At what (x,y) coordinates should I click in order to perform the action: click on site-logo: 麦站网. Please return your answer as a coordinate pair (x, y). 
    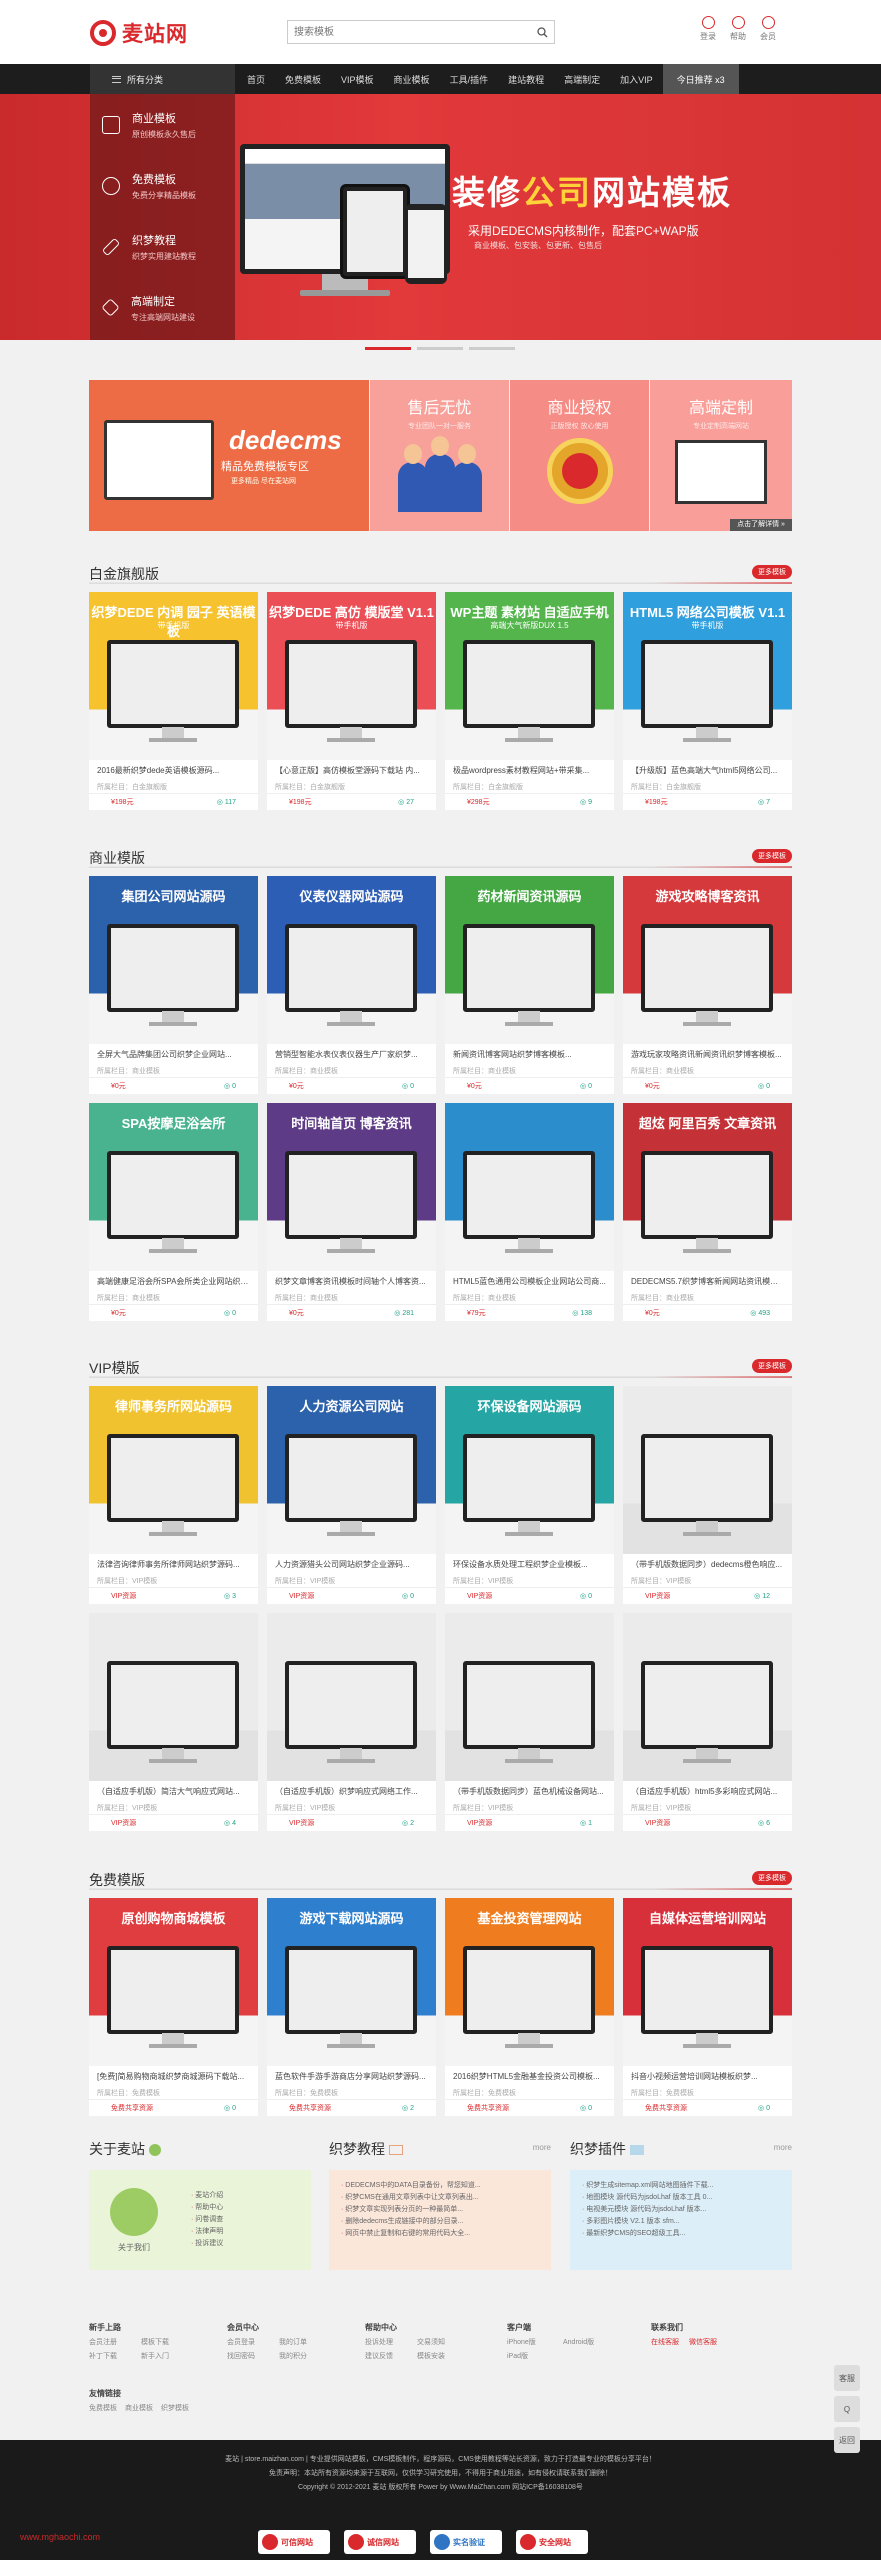
    Looking at the image, I should click on (139, 33).